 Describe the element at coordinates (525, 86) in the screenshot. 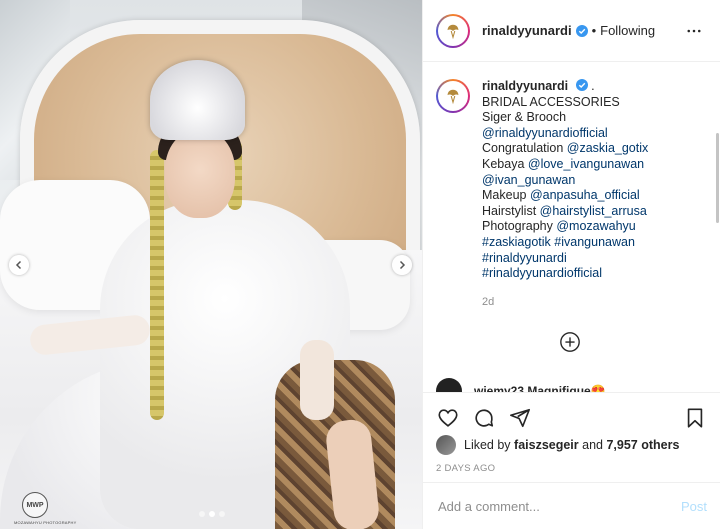

I see `caption-username: rinaldyyunardi` at that location.